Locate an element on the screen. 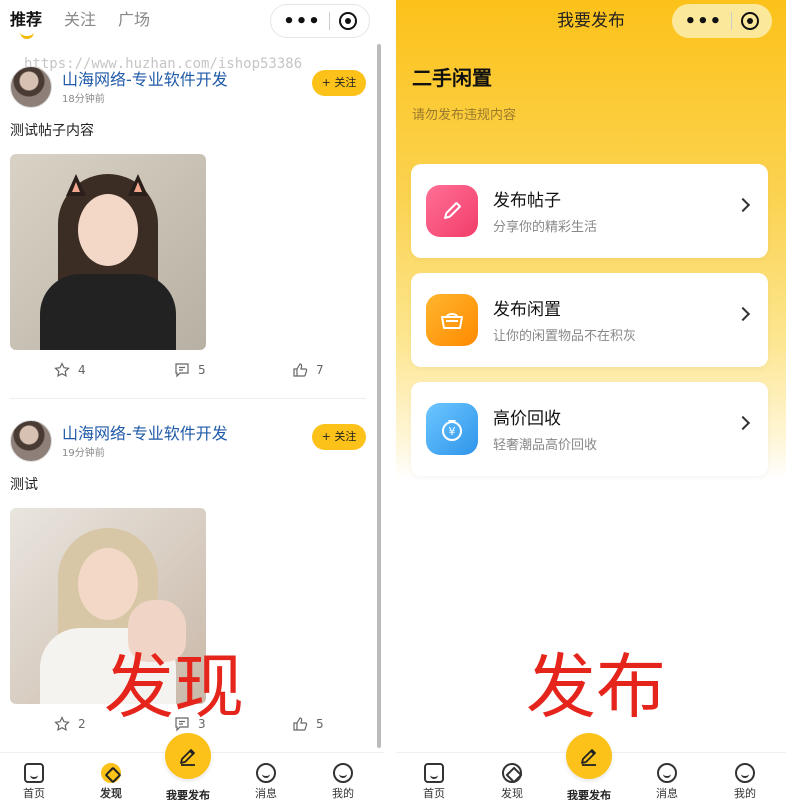 The height and width of the screenshot is (800, 800). cat-ear-left is located at coordinates (76, 185).